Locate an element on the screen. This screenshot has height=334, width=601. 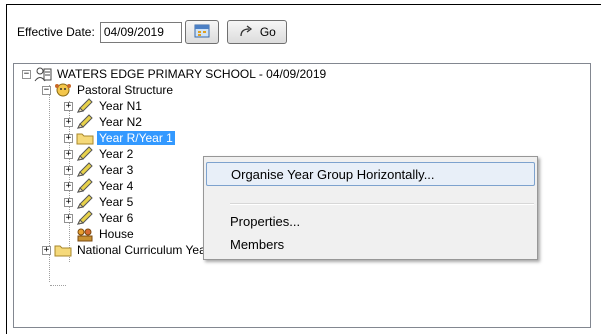
tree-node-year: + Year 6 is located at coordinates (99, 218).